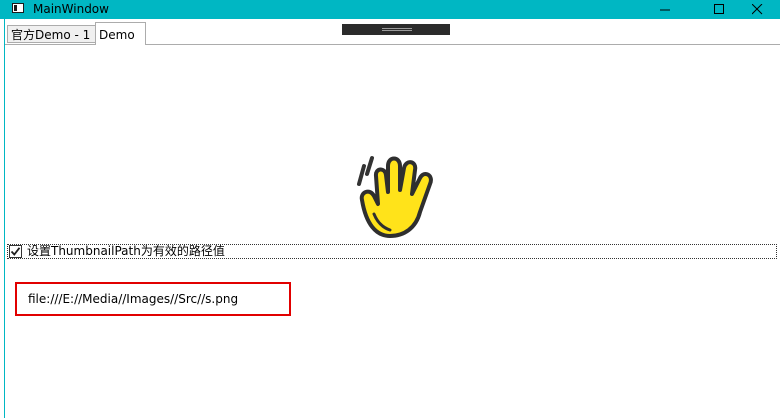 The width and height of the screenshot is (780, 418). I want to click on thumbnail-path-checkbox, so click(15, 251).